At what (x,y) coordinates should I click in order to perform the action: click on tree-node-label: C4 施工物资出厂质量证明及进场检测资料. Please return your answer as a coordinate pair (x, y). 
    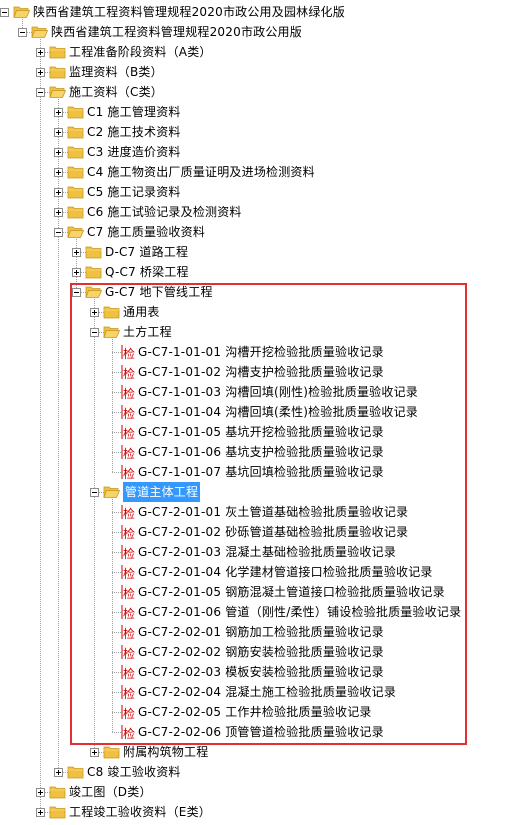
    Looking at the image, I should click on (201, 172).